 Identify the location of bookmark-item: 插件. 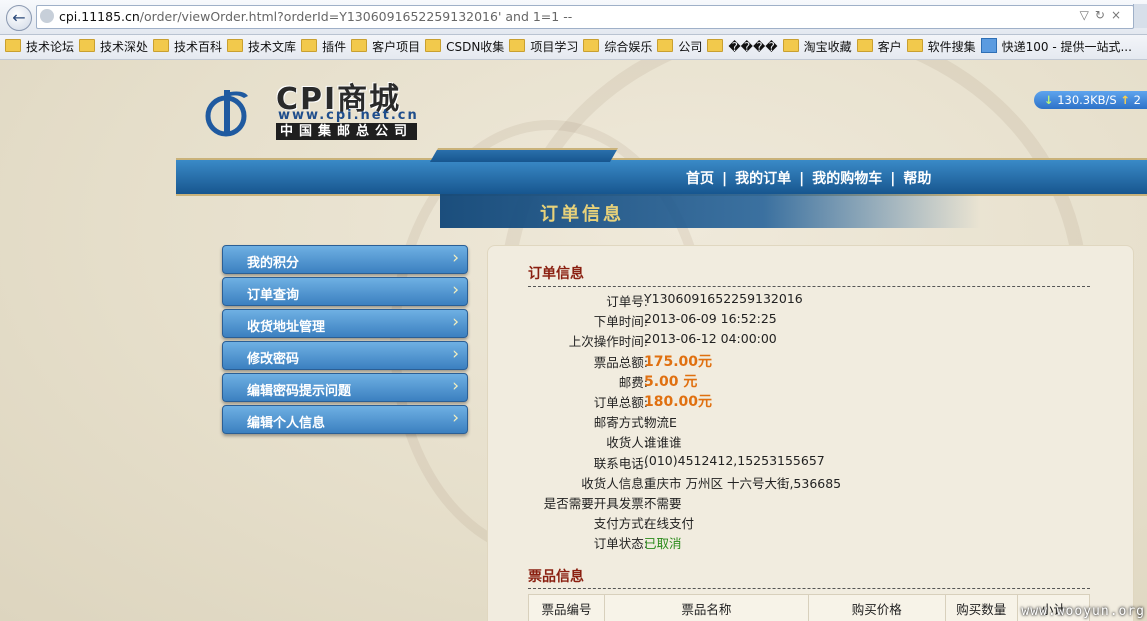
(323, 47).